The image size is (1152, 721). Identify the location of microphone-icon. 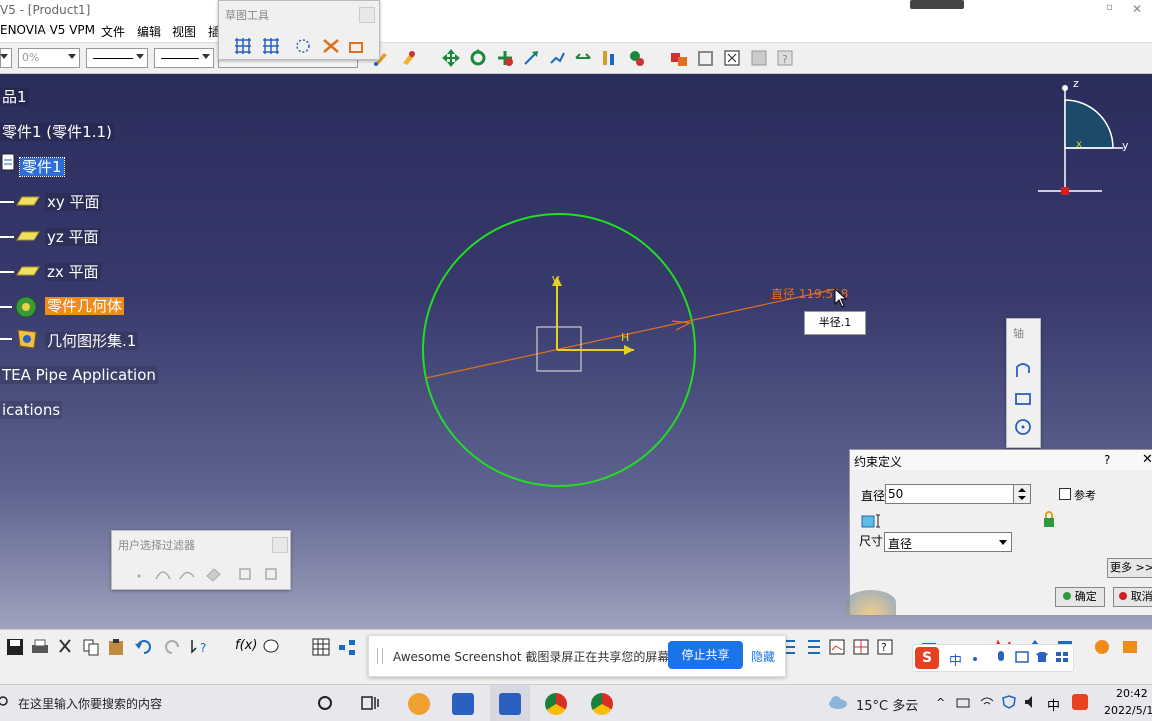
(1001, 658).